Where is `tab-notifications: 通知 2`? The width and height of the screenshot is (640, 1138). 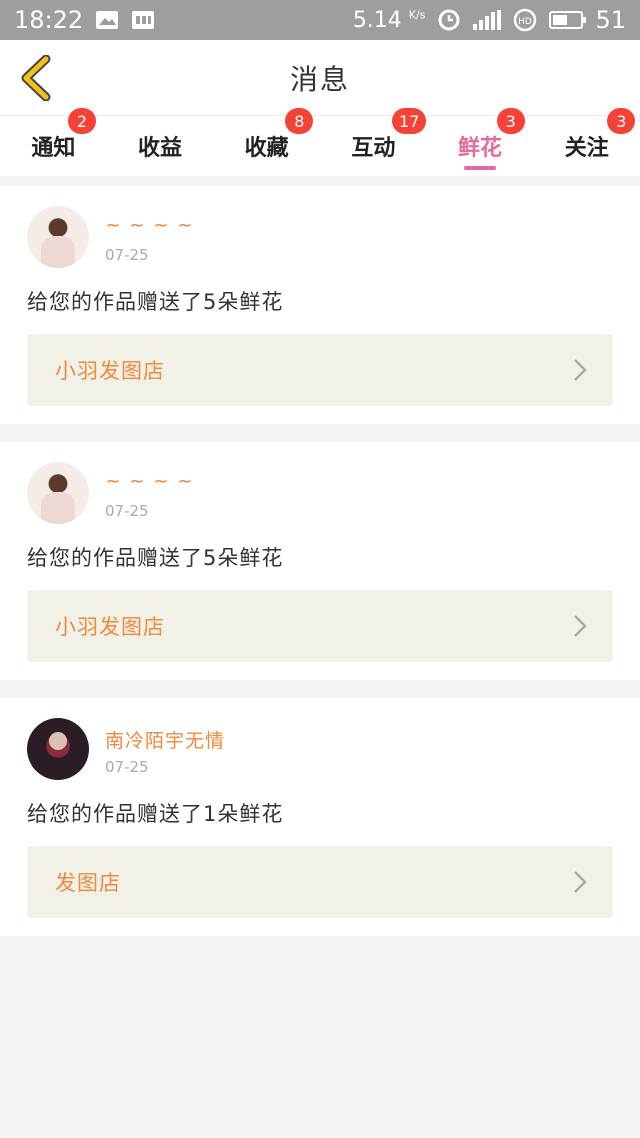
tab-notifications: 通知 2 is located at coordinates (53, 142).